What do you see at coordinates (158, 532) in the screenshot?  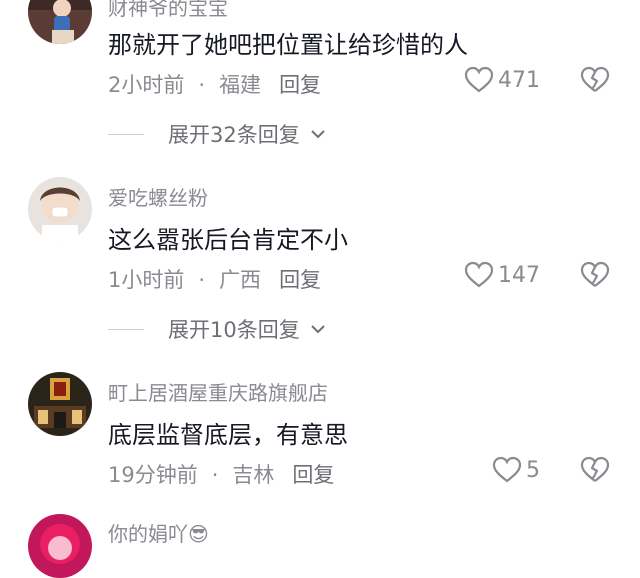 I see `comment-username: 你的娟吖😎` at bounding box center [158, 532].